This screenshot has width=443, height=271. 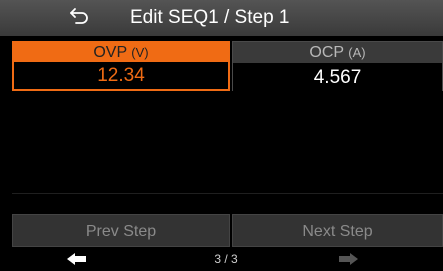 I want to click on ocp-label: OCP (A), so click(x=337, y=52).